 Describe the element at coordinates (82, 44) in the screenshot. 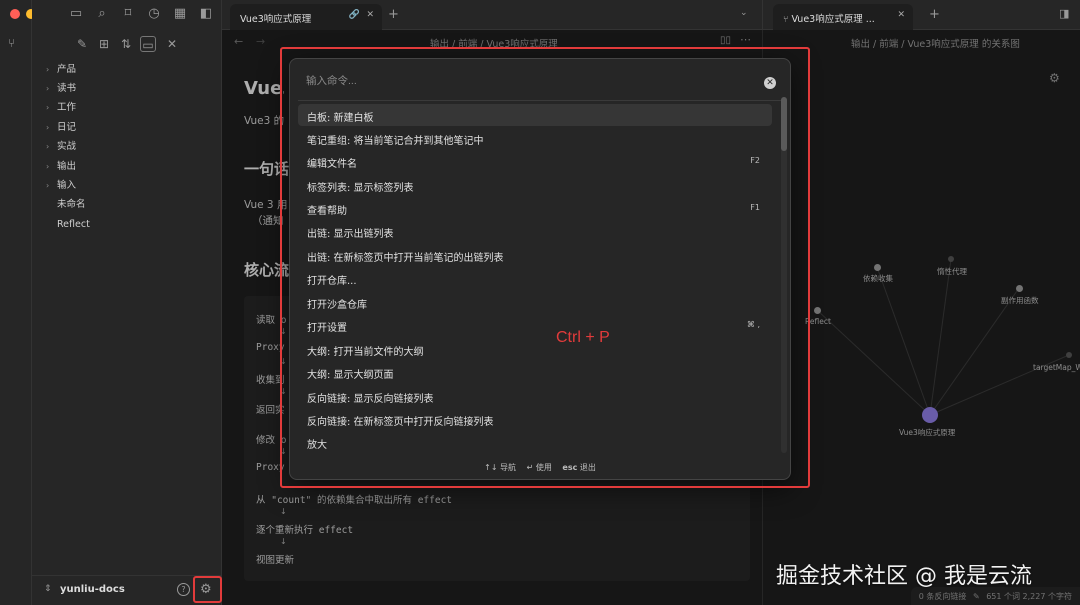

I see `new-note-icon: ✎` at that location.